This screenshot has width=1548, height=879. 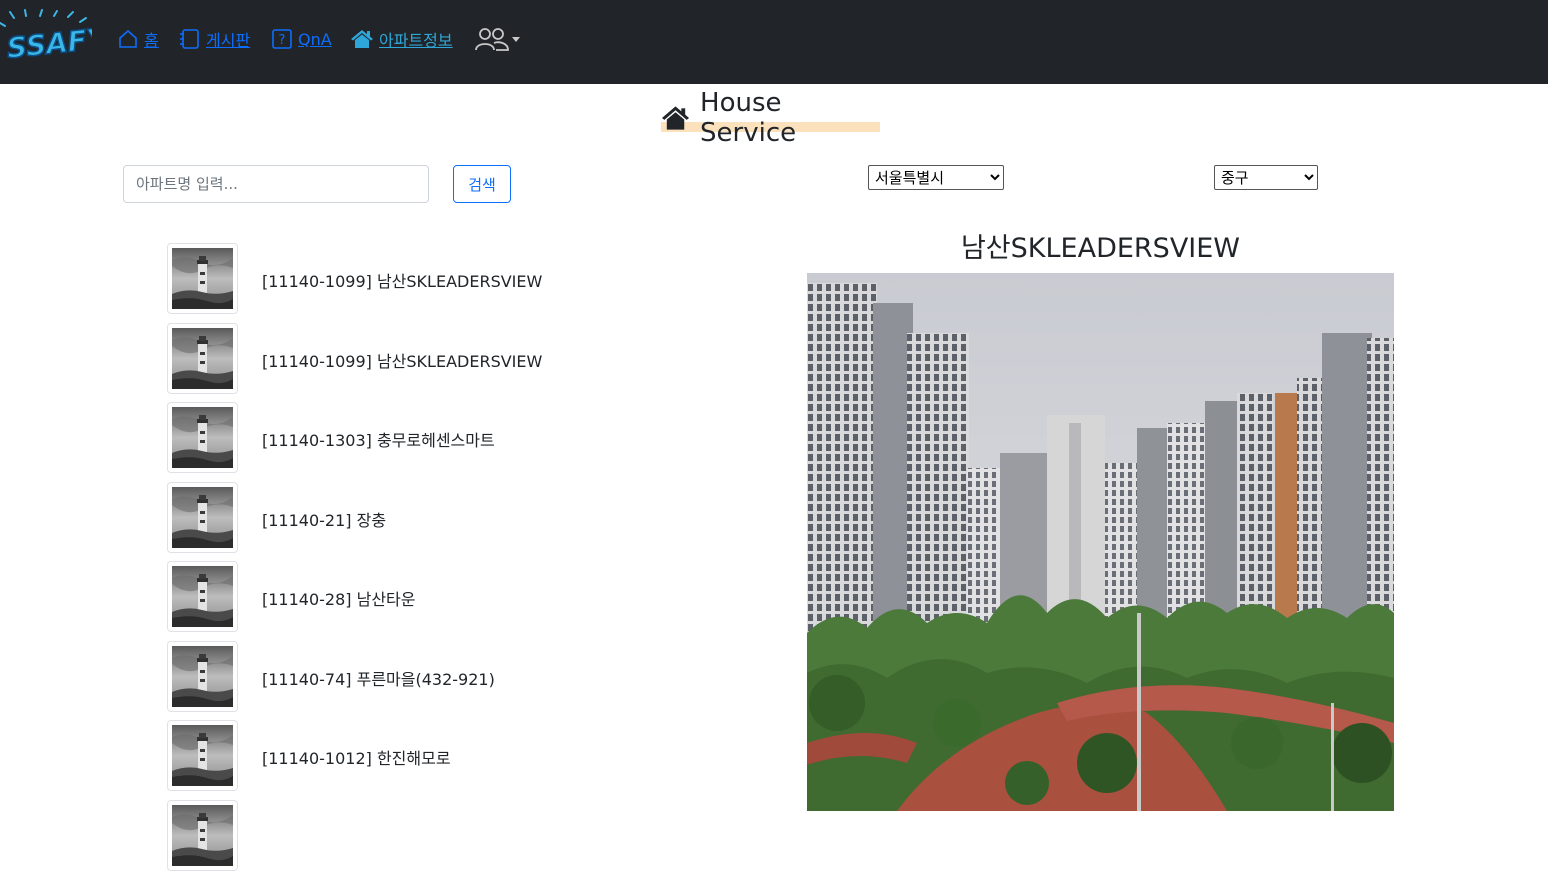 What do you see at coordinates (189, 39) in the screenshot?
I see `notebook-icon` at bounding box center [189, 39].